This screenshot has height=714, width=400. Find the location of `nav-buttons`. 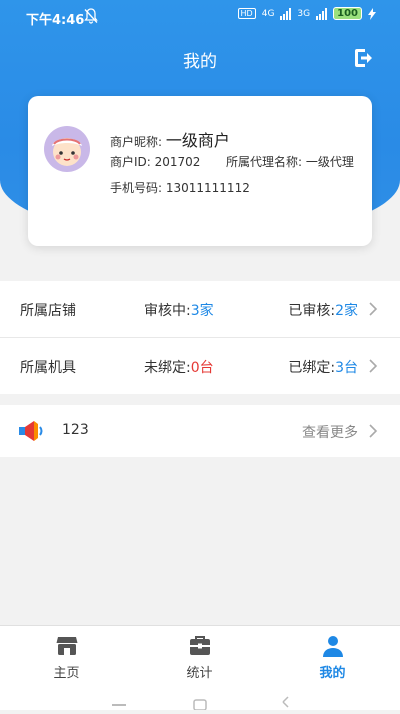

nav-buttons is located at coordinates (200, 703).